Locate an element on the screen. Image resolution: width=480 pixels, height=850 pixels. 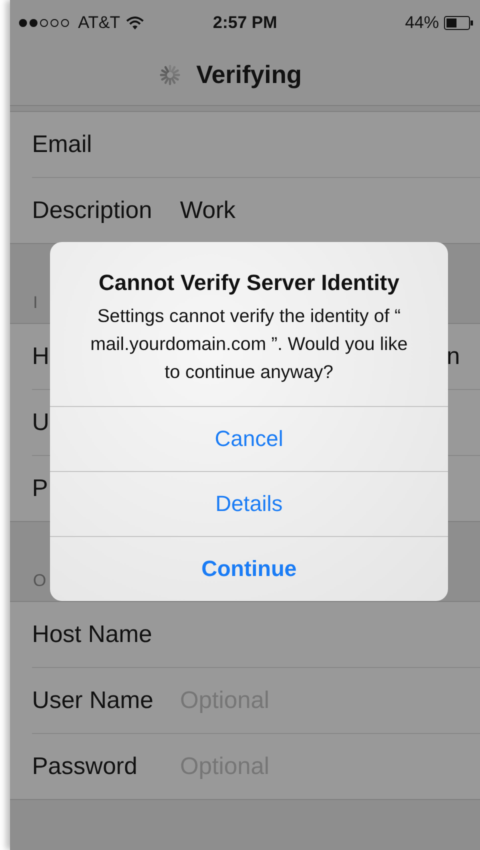
section-header: O is located at coordinates (39, 581).